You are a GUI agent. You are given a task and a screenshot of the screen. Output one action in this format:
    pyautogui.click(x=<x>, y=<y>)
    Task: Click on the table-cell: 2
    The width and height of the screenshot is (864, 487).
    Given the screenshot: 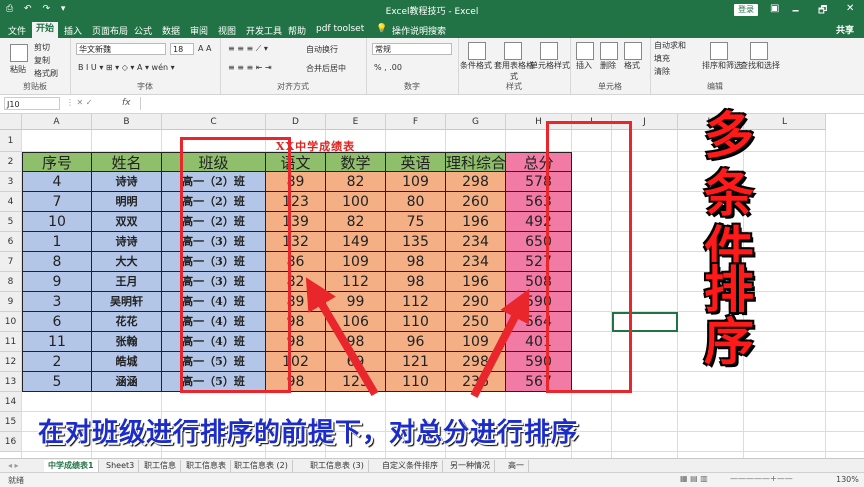 What is the action you would take?
    pyautogui.click(x=57, y=362)
    